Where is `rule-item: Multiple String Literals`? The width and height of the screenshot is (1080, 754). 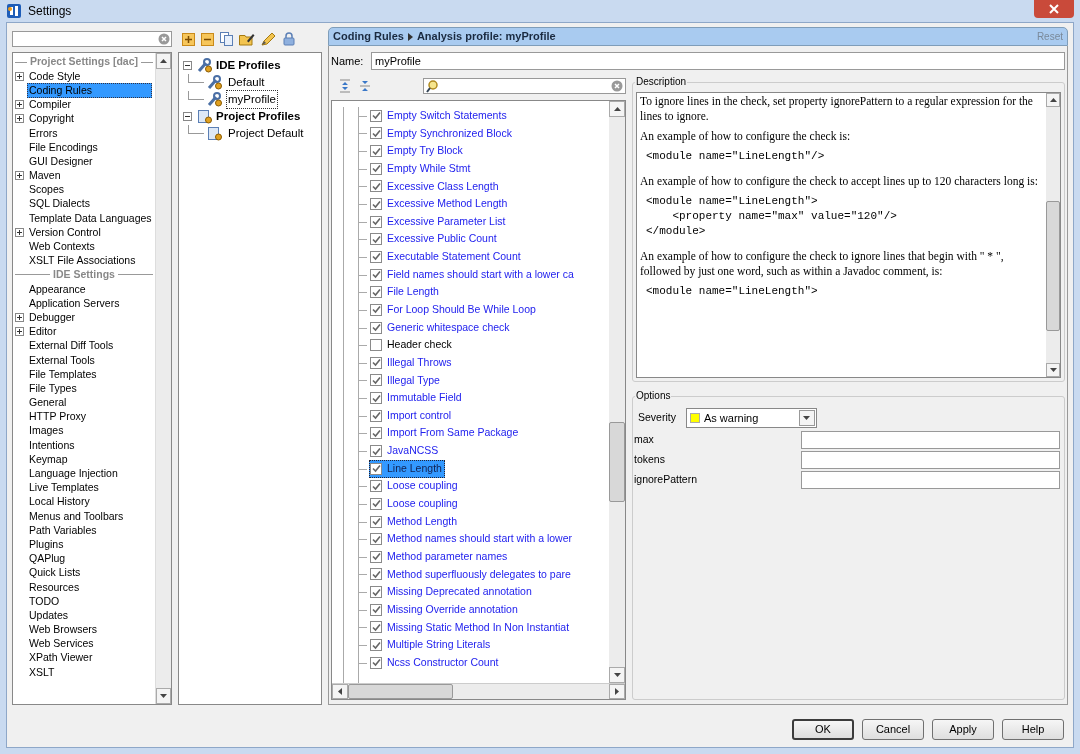
rule-item: Multiple String Literals is located at coordinates (431, 645).